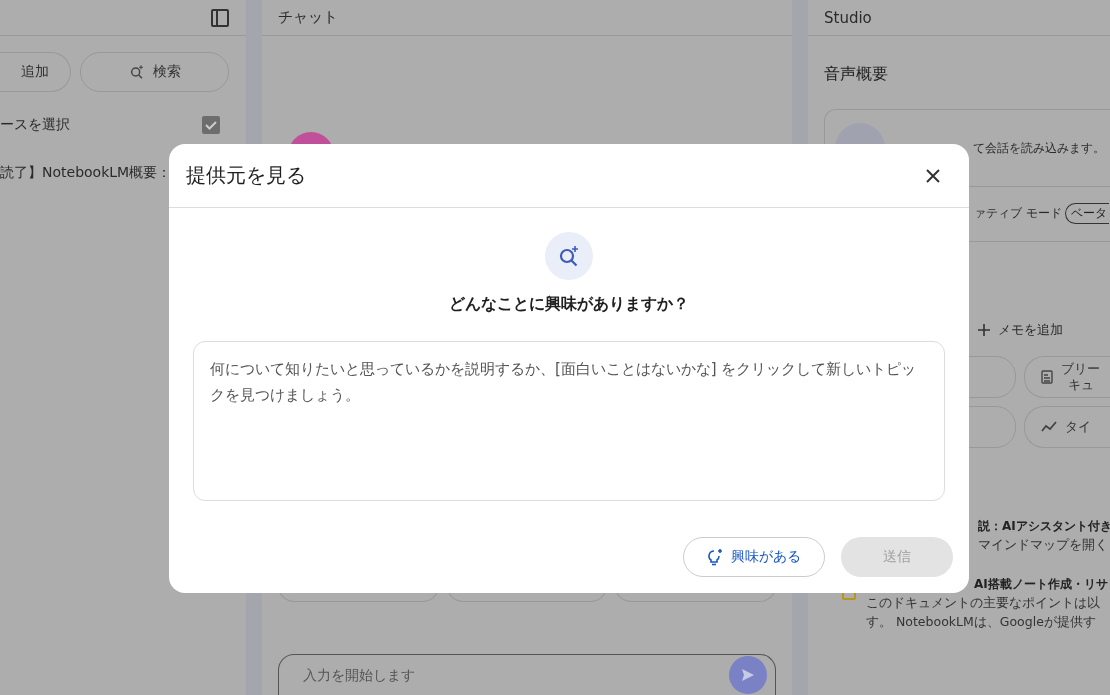 Image resolution: width=1110 pixels, height=695 pixels. What do you see at coordinates (715, 557) in the screenshot?
I see `lightbulb-icon` at bounding box center [715, 557].